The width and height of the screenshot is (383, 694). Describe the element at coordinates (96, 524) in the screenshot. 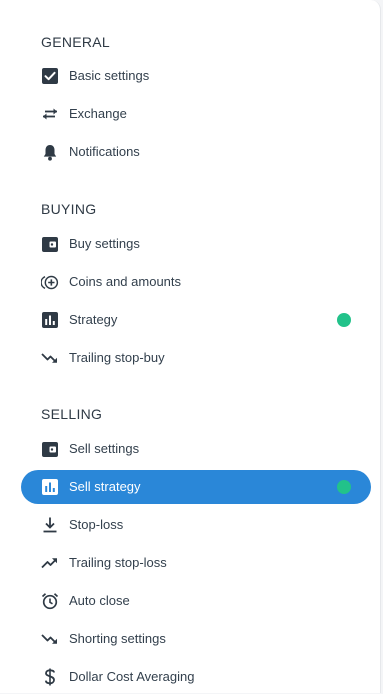

I see `sidebar-item-label: Stop-loss` at that location.